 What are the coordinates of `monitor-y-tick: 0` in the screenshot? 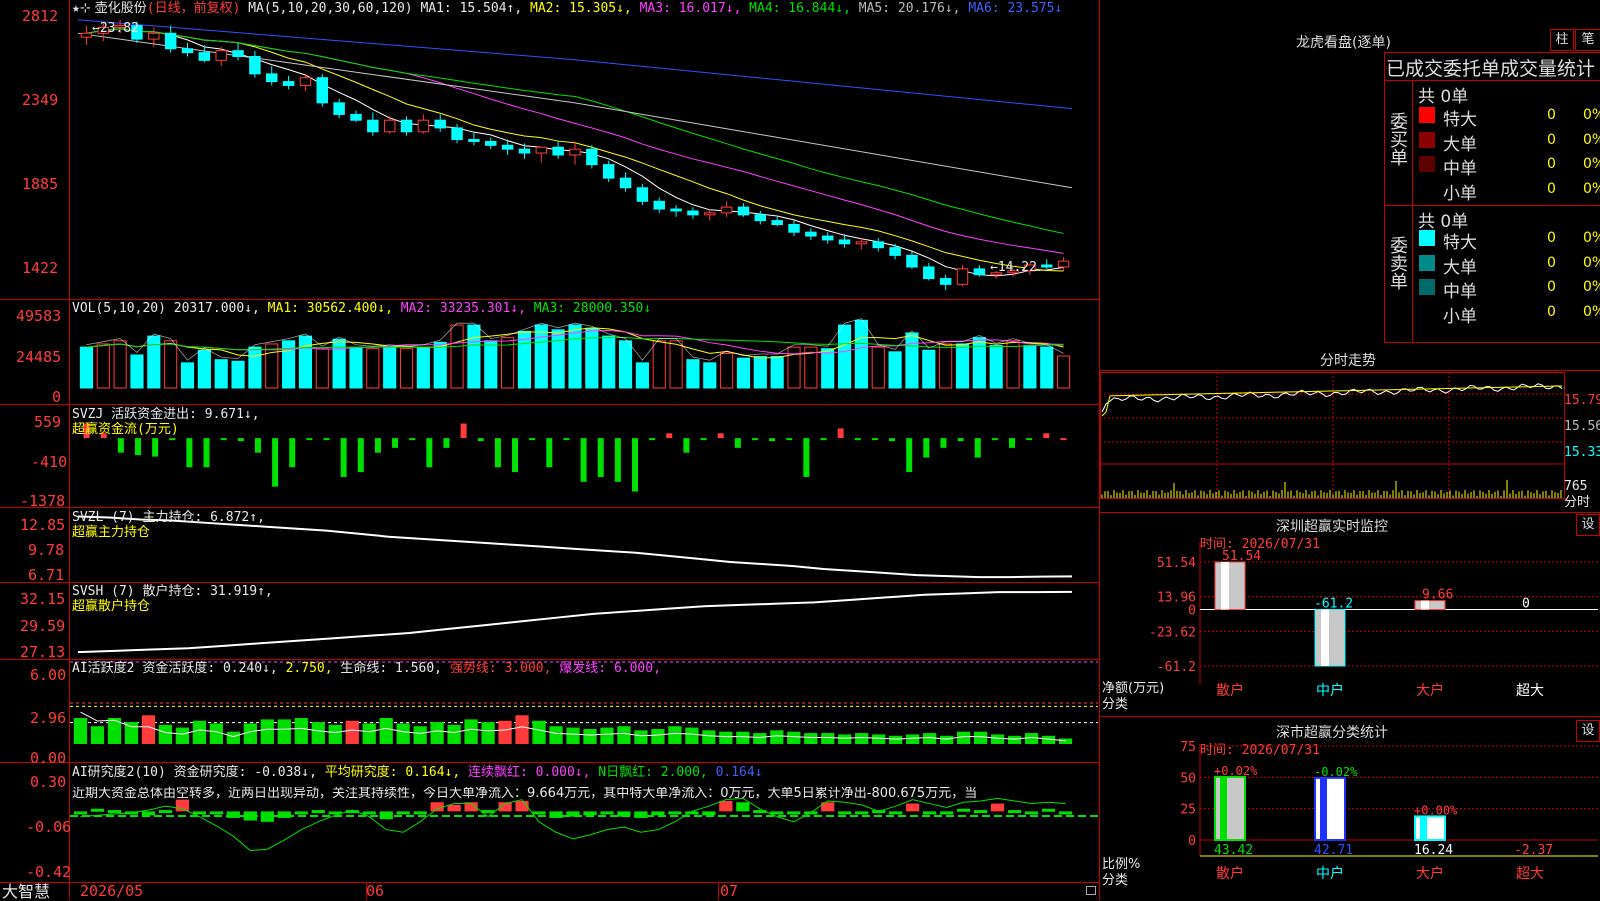 It's located at (1192, 611).